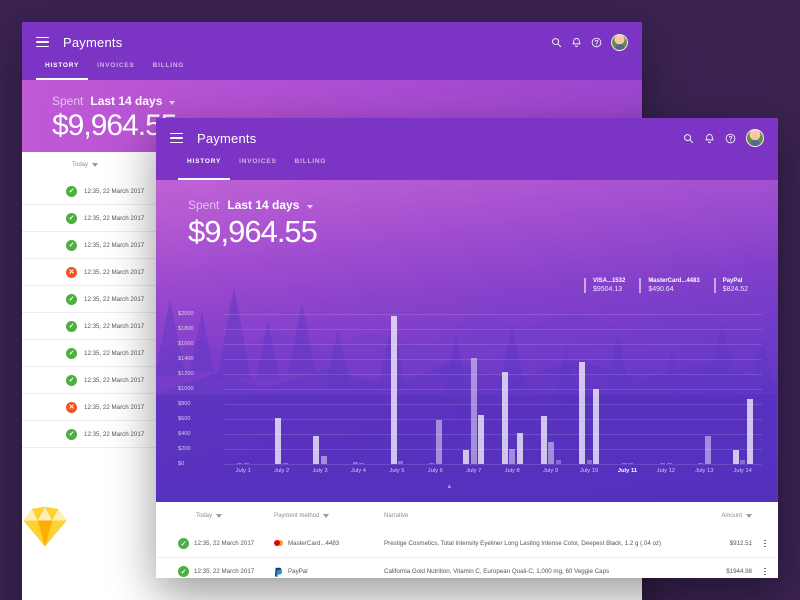  Describe the element at coordinates (281, 471) in the screenshot. I see `x-axis-tick: July 2` at that location.